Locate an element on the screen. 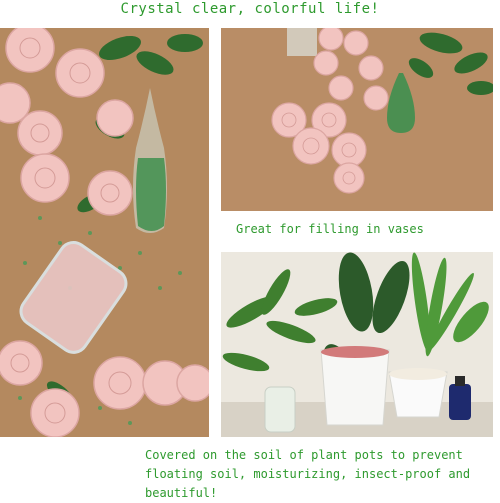  vase-filling-caption: Great for filling in vases is located at coordinates (330, 229).